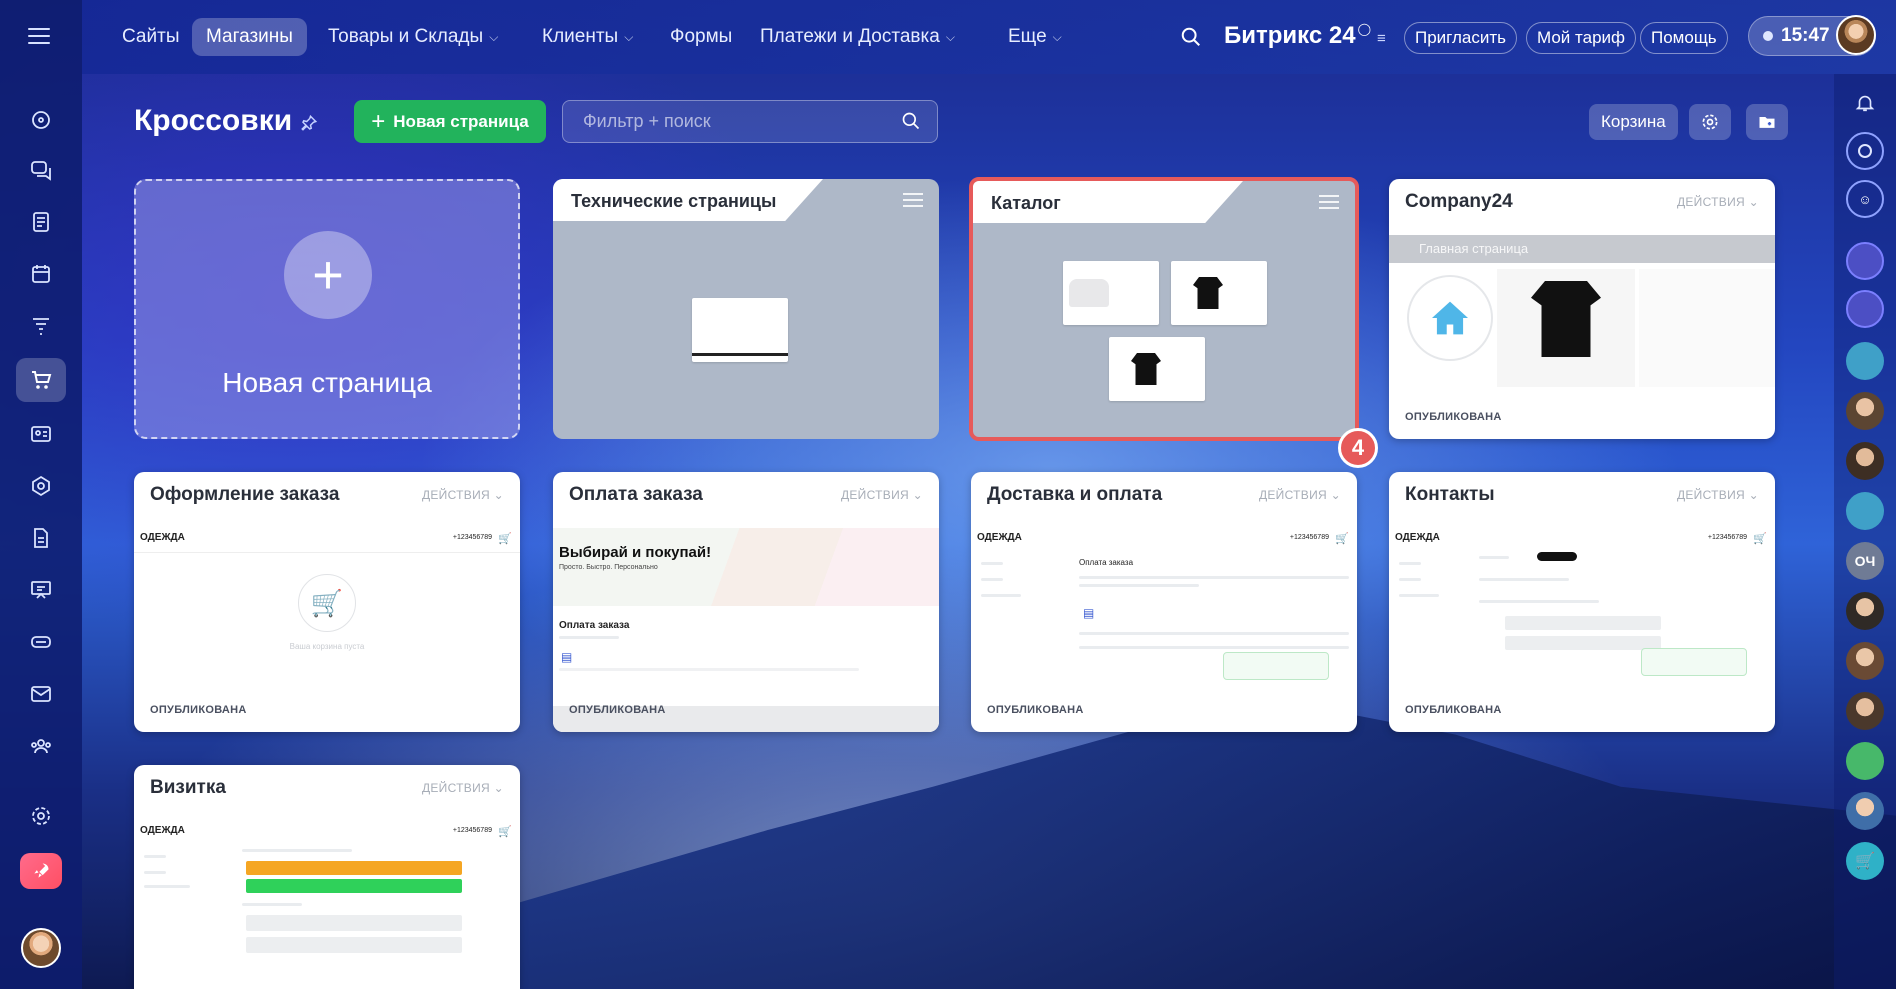 The image size is (1896, 989). What do you see at coordinates (857, 37) in the screenshot?
I see `nav-payments-delivery: Платежи и Доставка ⌵` at bounding box center [857, 37].